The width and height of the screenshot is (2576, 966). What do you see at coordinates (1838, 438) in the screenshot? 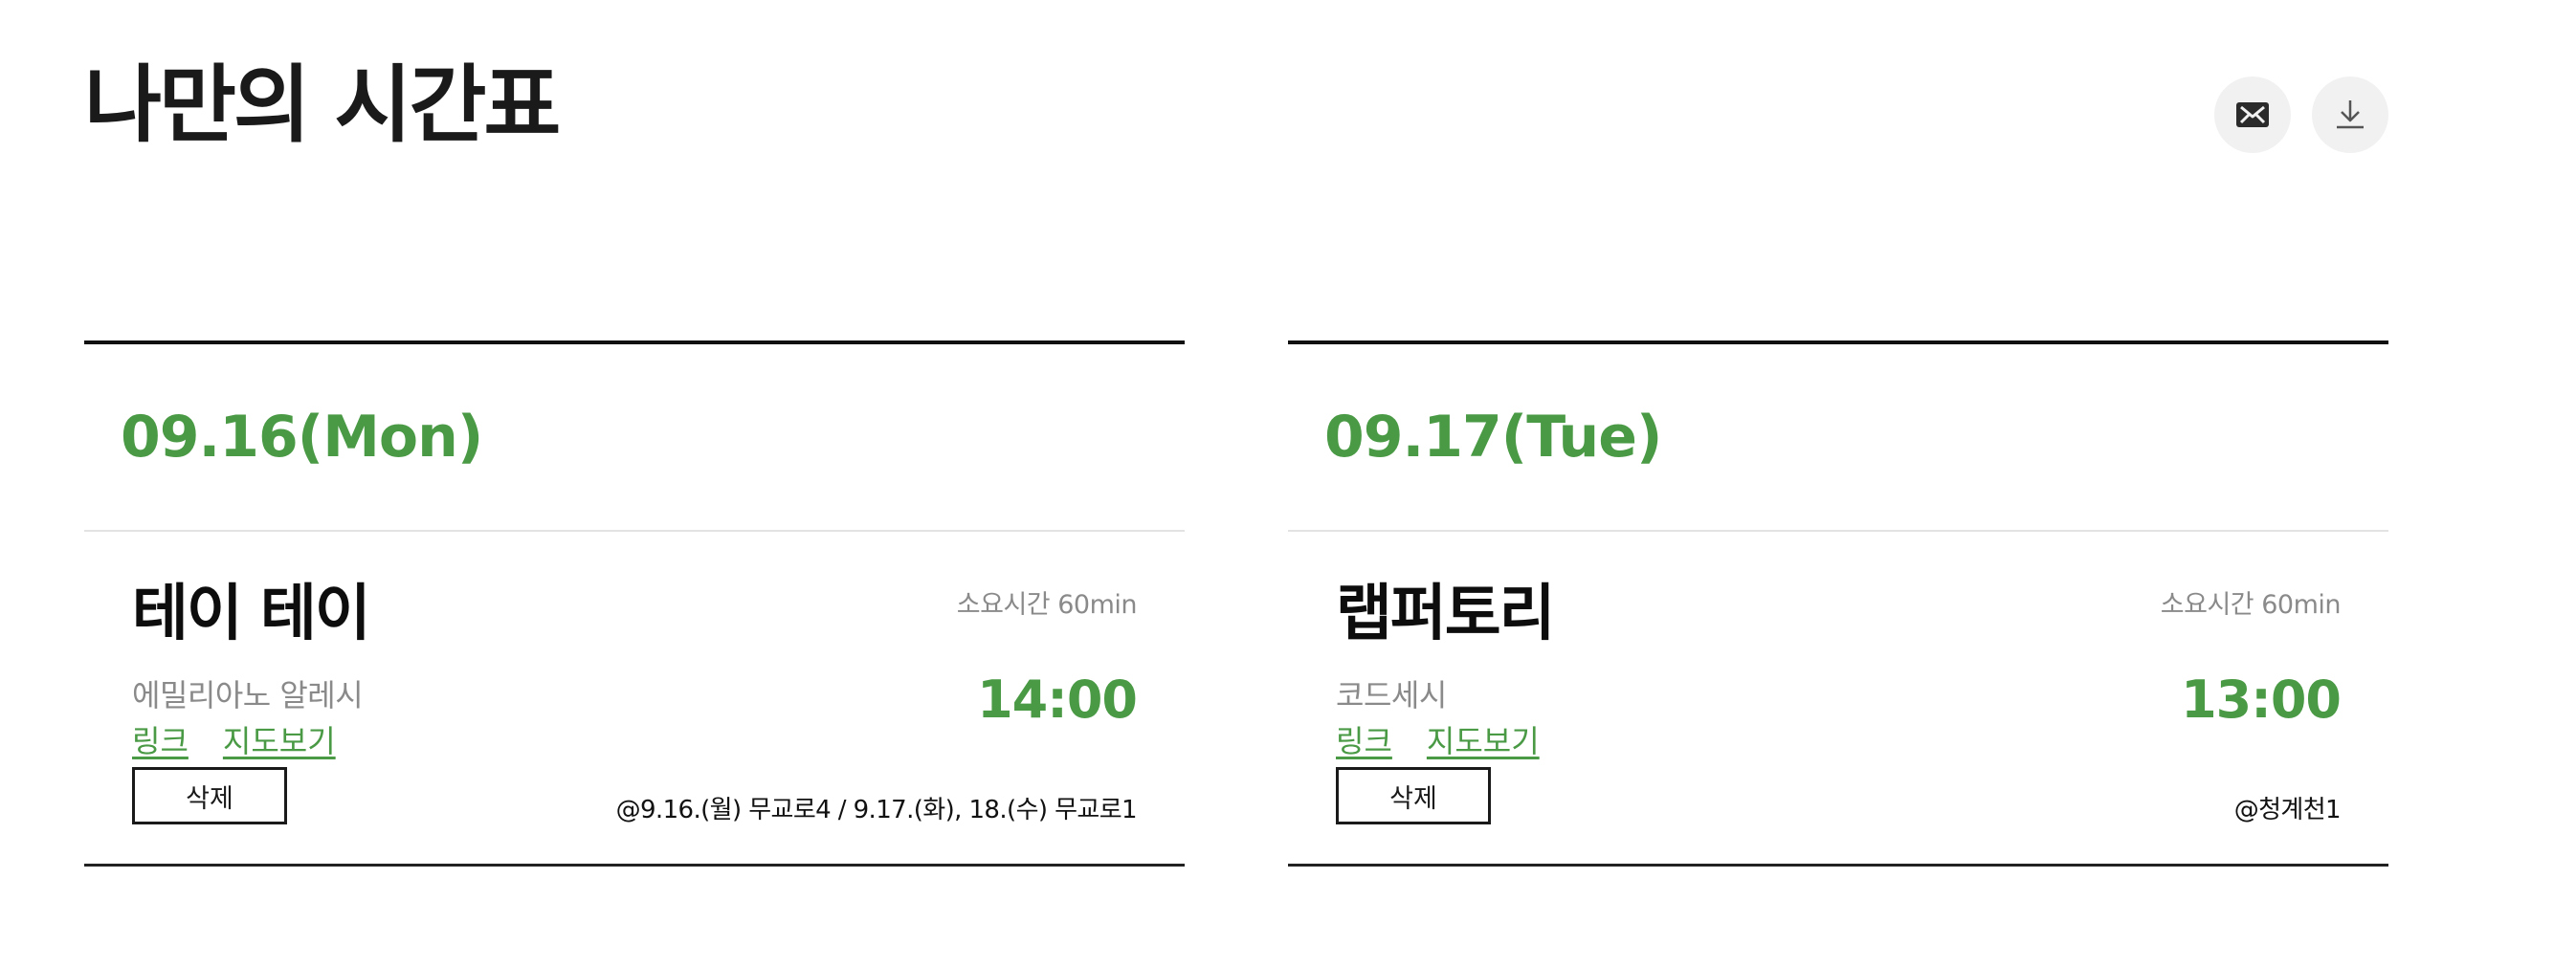
I see `day-header: 09.17(Tue)` at bounding box center [1838, 438].